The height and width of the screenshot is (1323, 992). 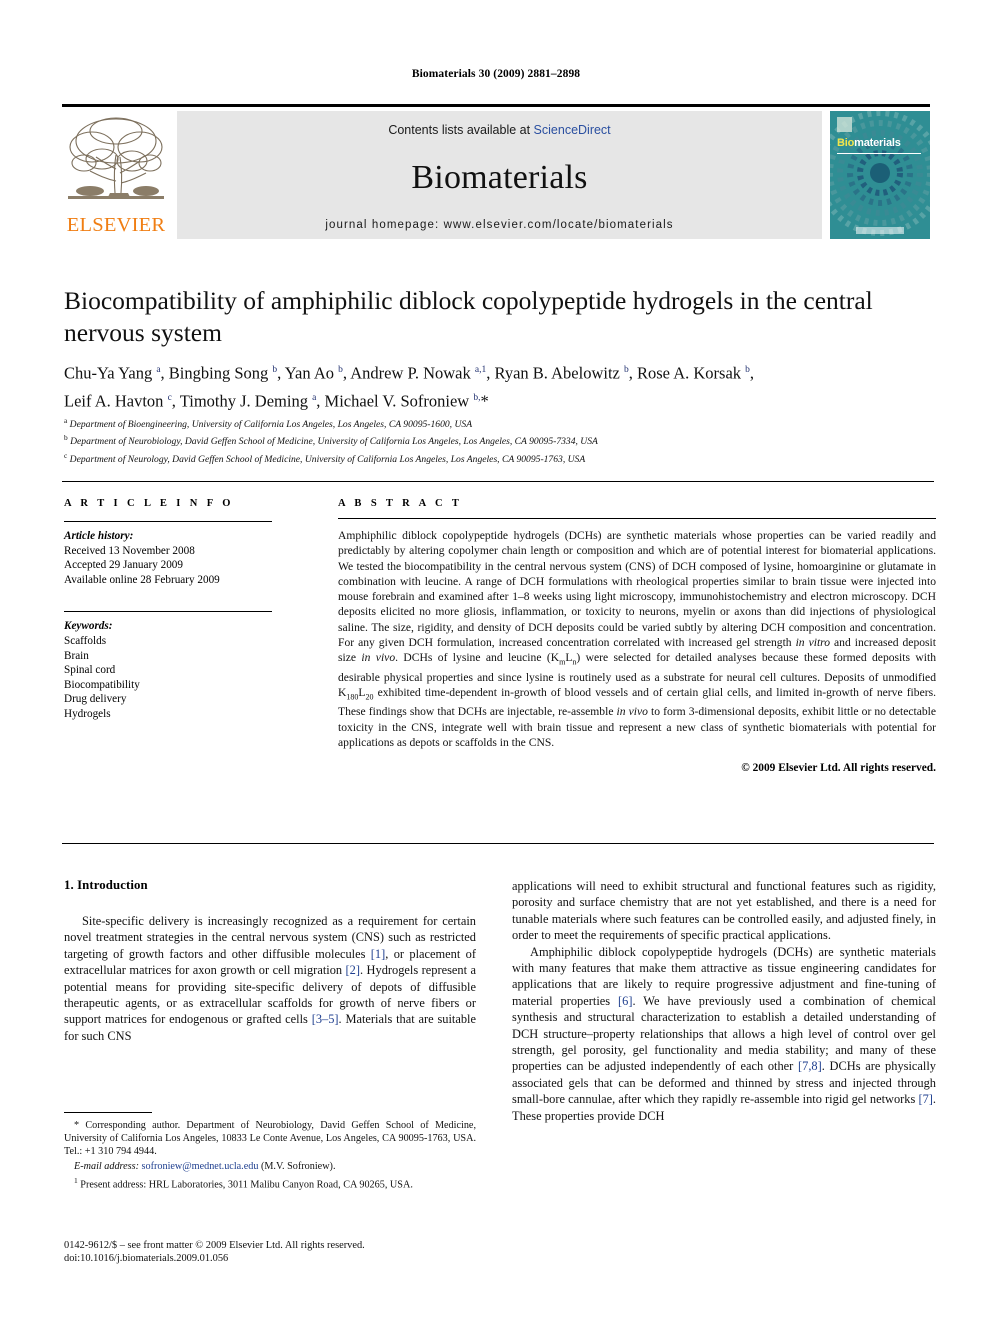 What do you see at coordinates (879, 153) in the screenshot?
I see `cover-divider` at bounding box center [879, 153].